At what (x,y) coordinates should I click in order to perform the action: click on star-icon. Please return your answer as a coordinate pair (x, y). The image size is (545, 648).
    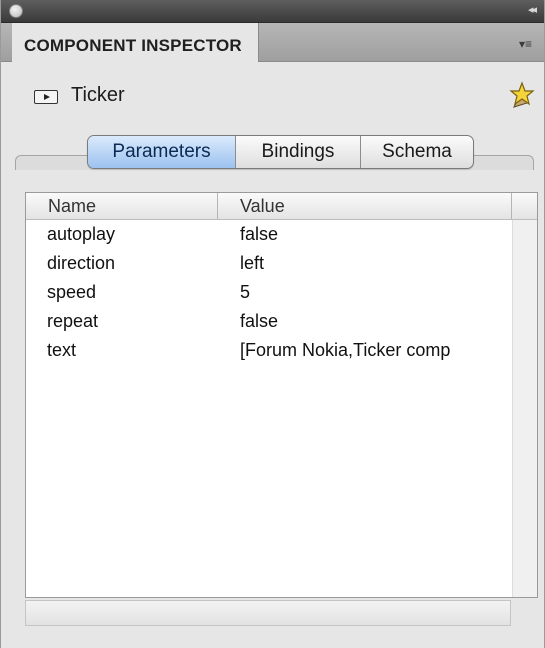
    Looking at the image, I should click on (520, 96).